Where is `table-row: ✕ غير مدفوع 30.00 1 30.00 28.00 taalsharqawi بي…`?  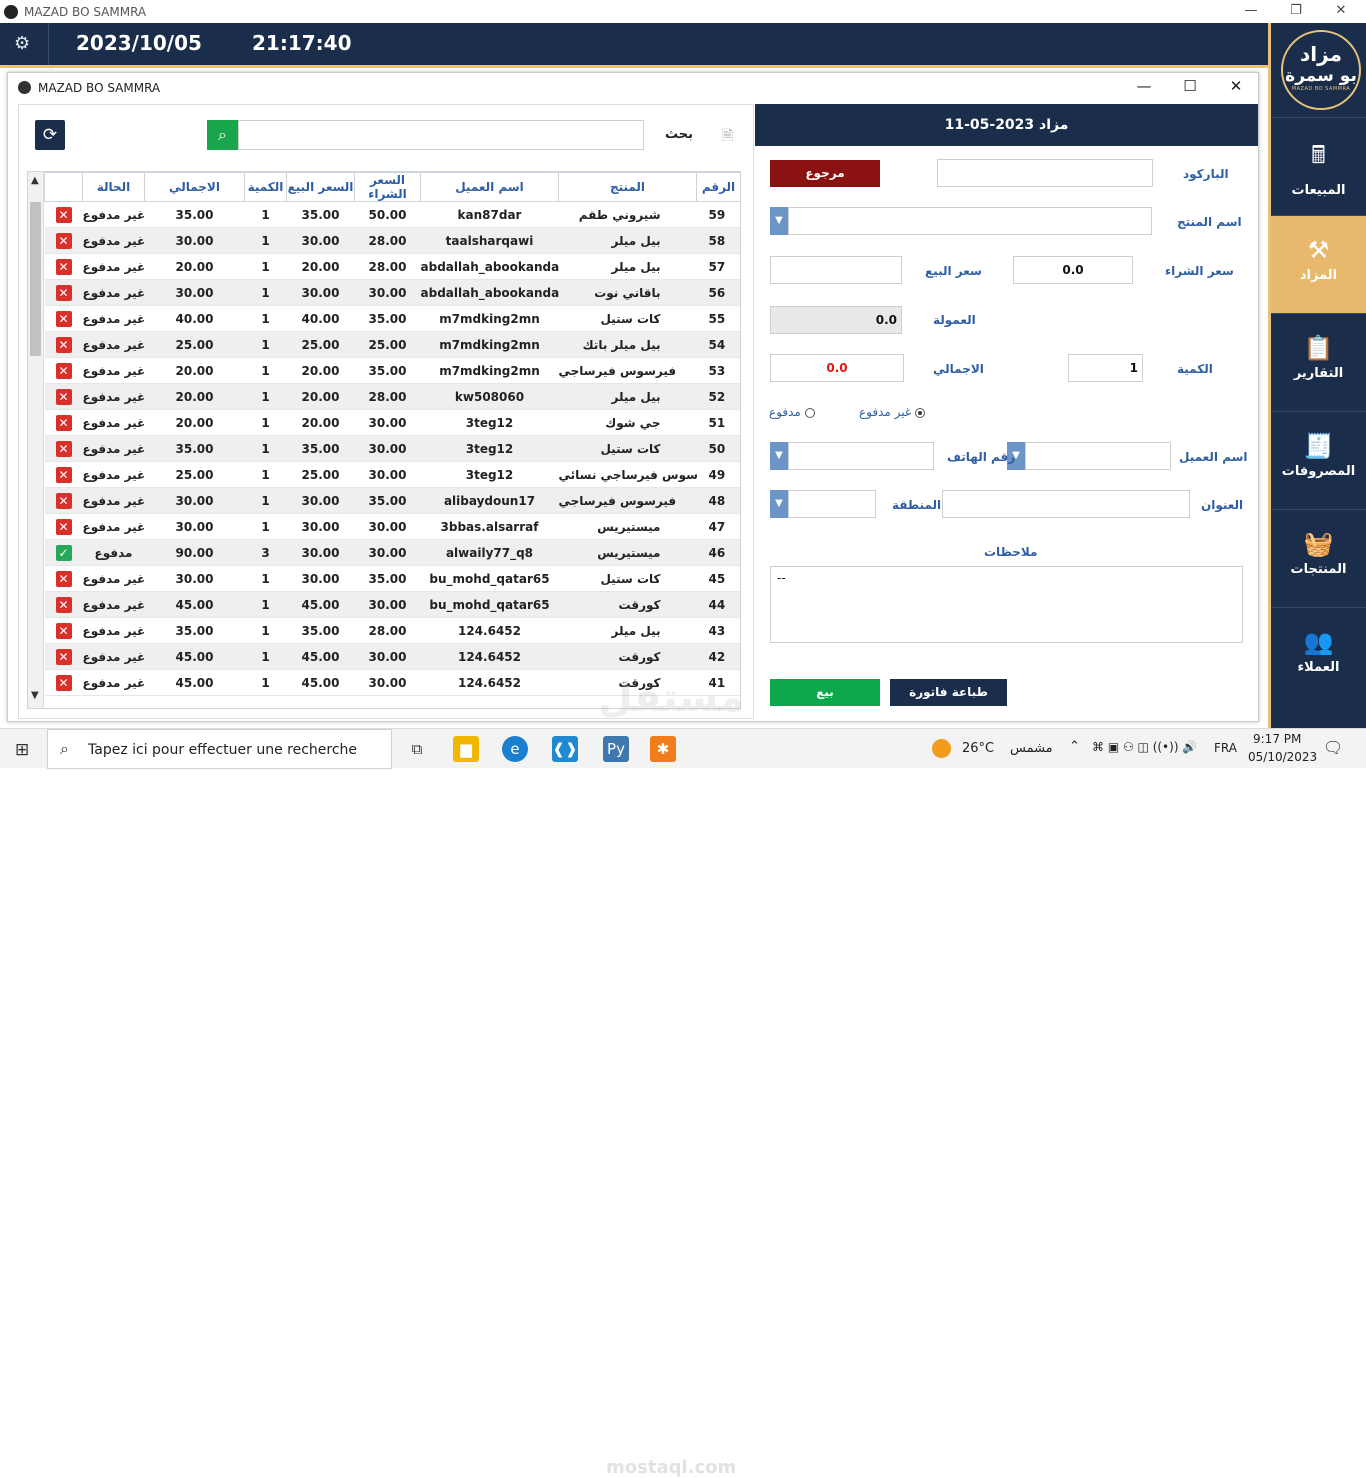 table-row: ✕ غير مدفوع 30.00 1 30.00 28.00 taalsharqawi بي… is located at coordinates (392, 240).